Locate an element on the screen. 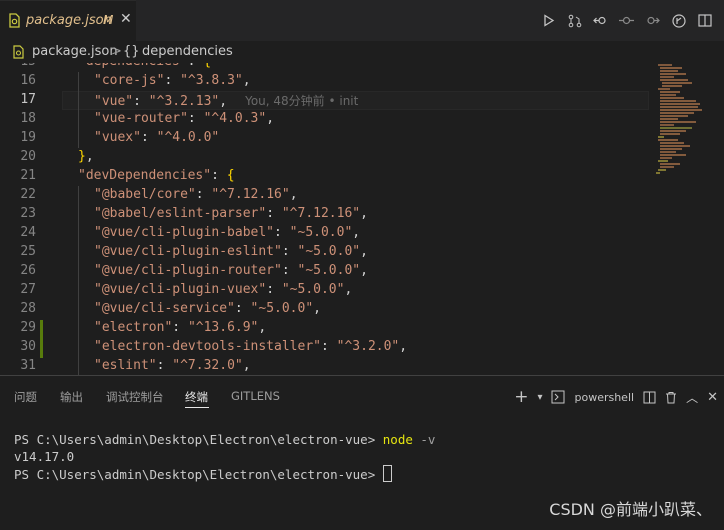 The width and height of the screenshot is (724, 530). code-line: 17 "vue": "^3.2.13", You, 48分钟前 • init is located at coordinates (189, 100).